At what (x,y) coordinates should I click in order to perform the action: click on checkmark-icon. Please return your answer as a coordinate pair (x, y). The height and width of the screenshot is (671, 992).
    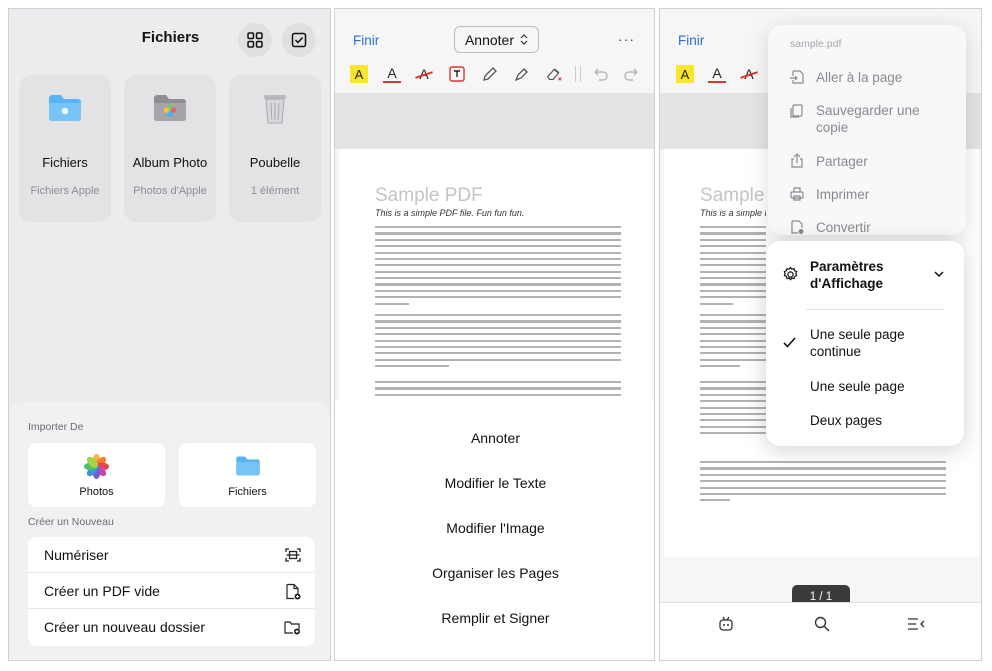
    Looking at the image, I should click on (789, 342).